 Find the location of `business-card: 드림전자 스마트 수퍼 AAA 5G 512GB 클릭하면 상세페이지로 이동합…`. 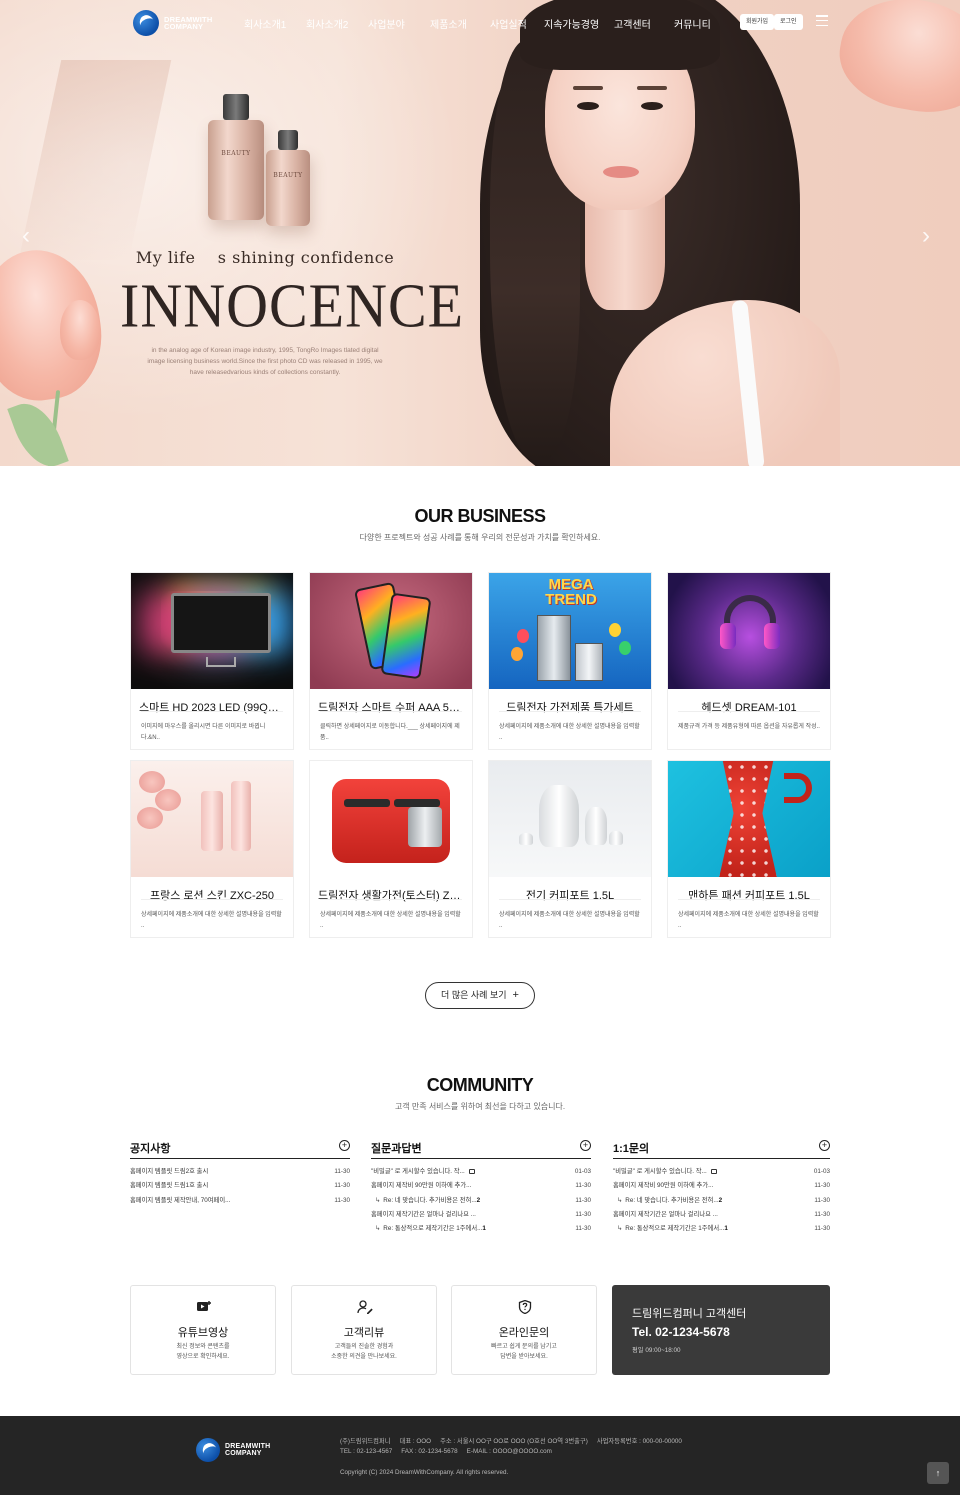

business-card: 드림전자 스마트 수퍼 AAA 5G 512GB 클릭하면 상세페이지로 이동합… is located at coordinates (391, 661).